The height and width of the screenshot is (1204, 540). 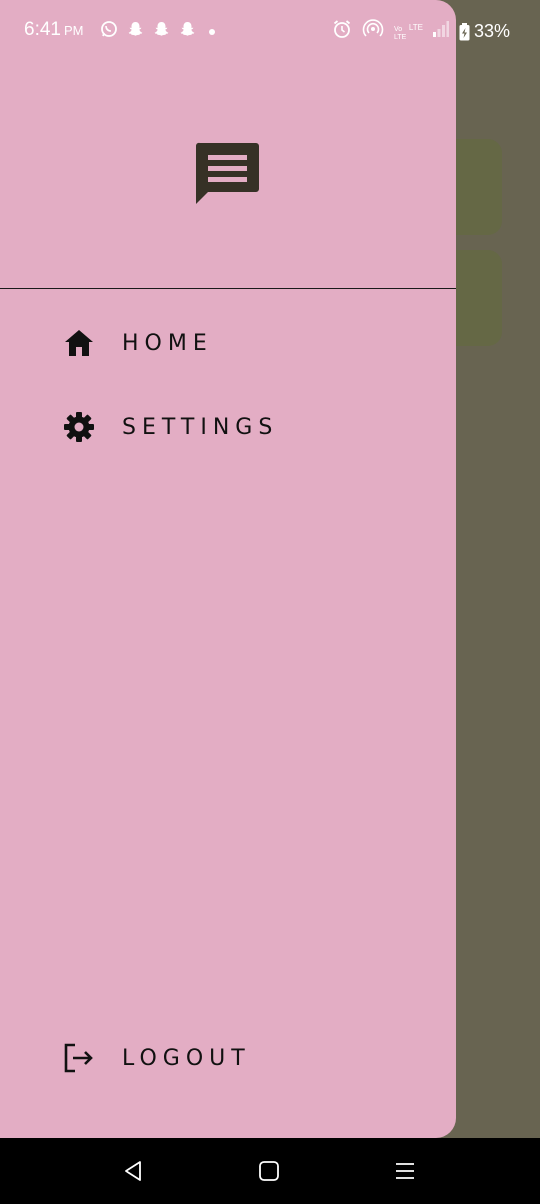 What do you see at coordinates (167, 343) in the screenshot?
I see `drawer-item-home-label: HOME` at bounding box center [167, 343].